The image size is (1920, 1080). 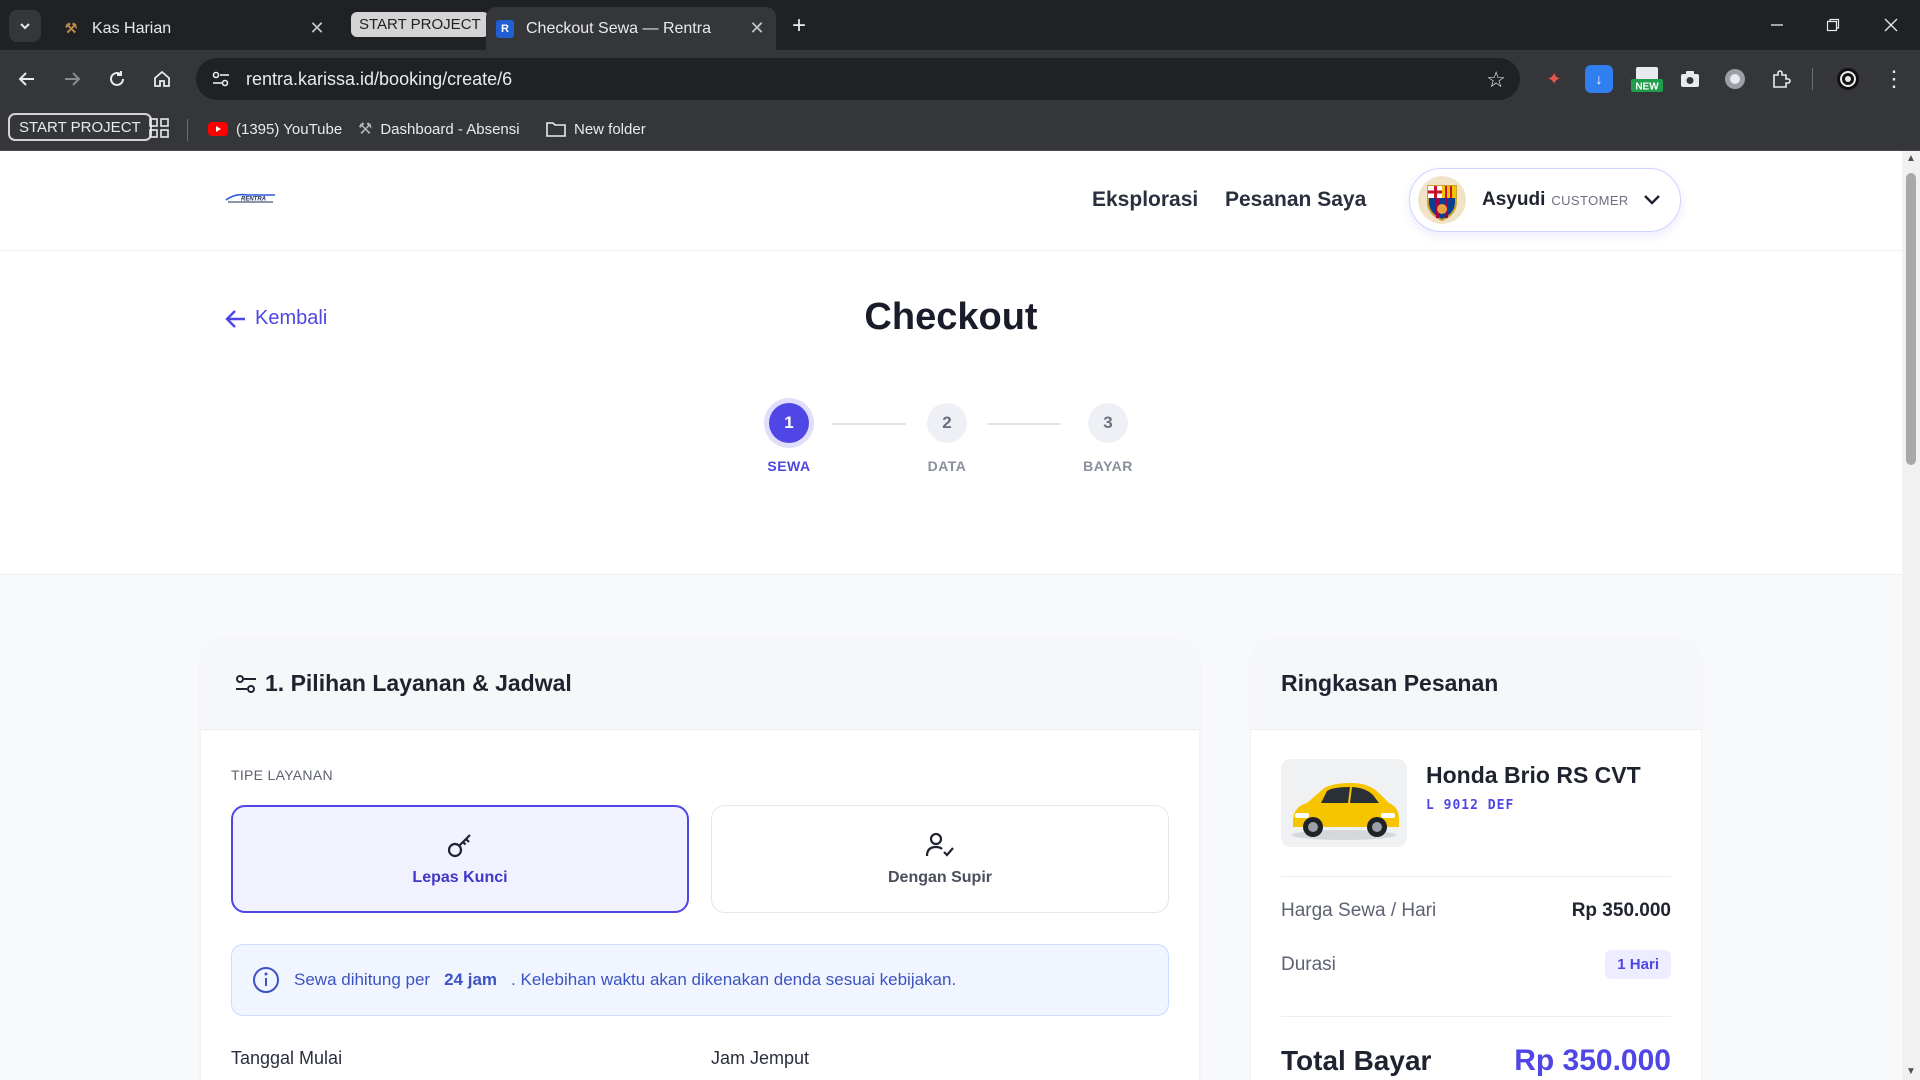 What do you see at coordinates (799, 26) in the screenshot?
I see `new-tab-button: +` at bounding box center [799, 26].